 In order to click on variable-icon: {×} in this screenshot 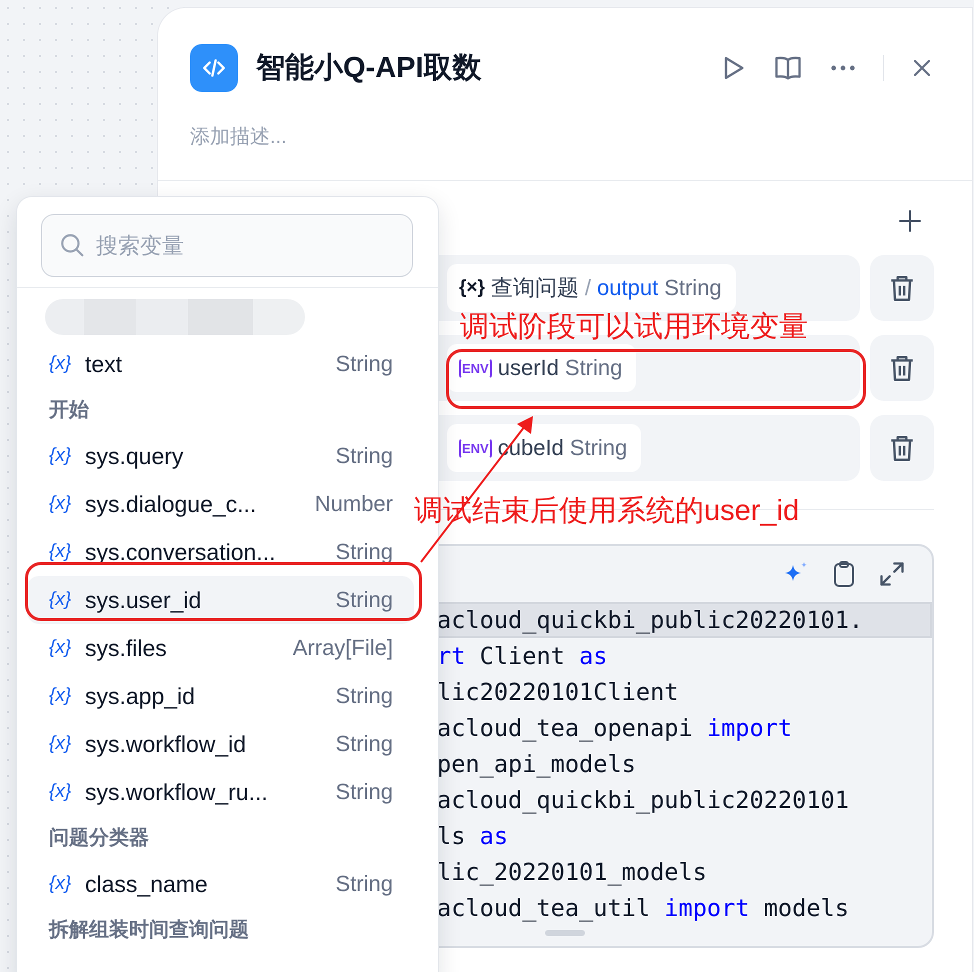, I will do `click(472, 288)`.